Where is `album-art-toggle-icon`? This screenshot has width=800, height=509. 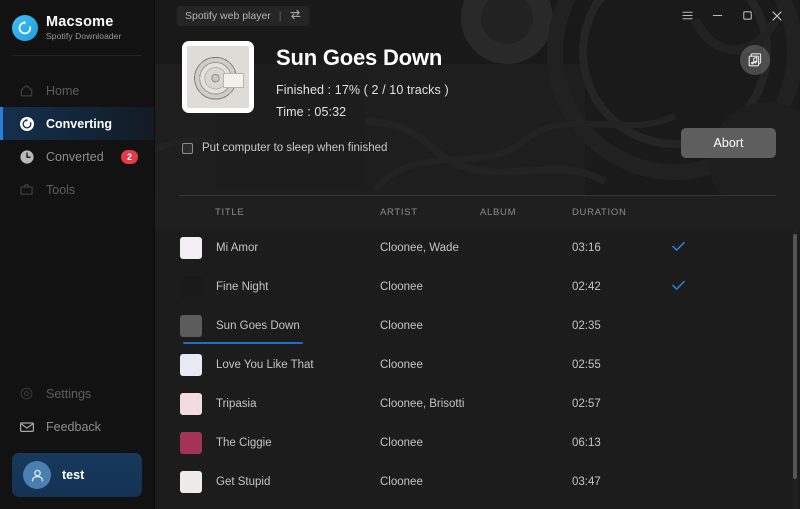 album-art-toggle-icon is located at coordinates (755, 60).